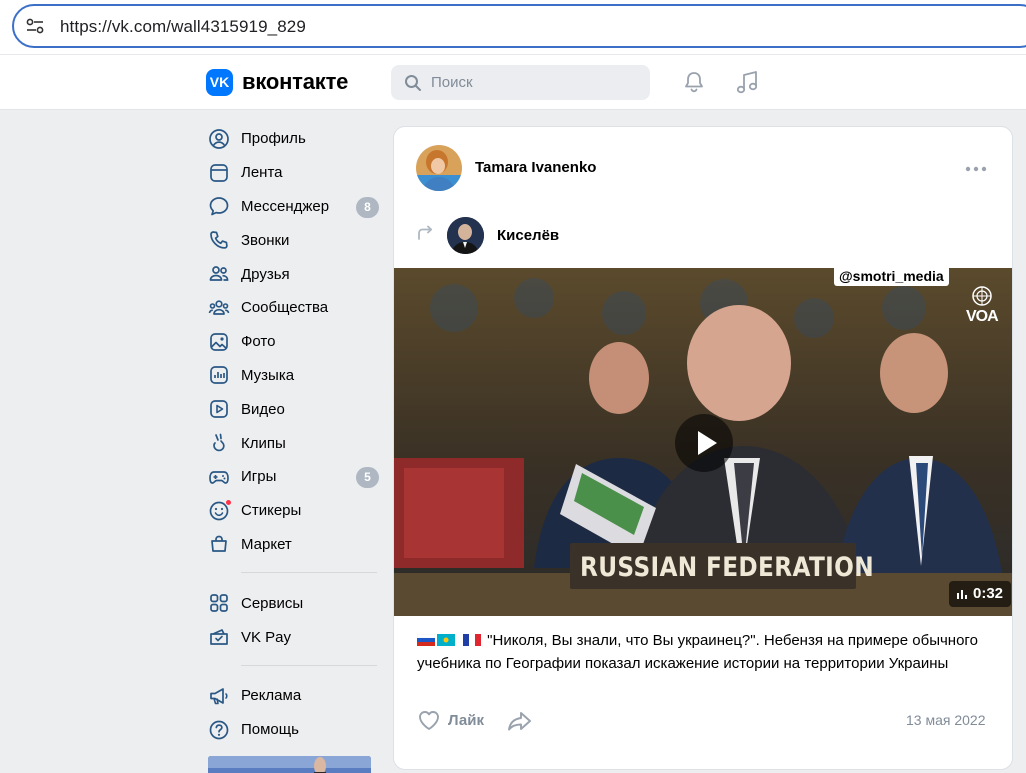 This screenshot has height=773, width=1026. I want to click on vkpay-icon, so click(219, 637).